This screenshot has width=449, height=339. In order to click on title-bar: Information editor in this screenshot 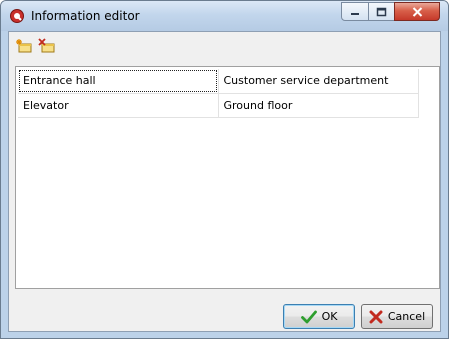, I will do `click(224, 16)`.